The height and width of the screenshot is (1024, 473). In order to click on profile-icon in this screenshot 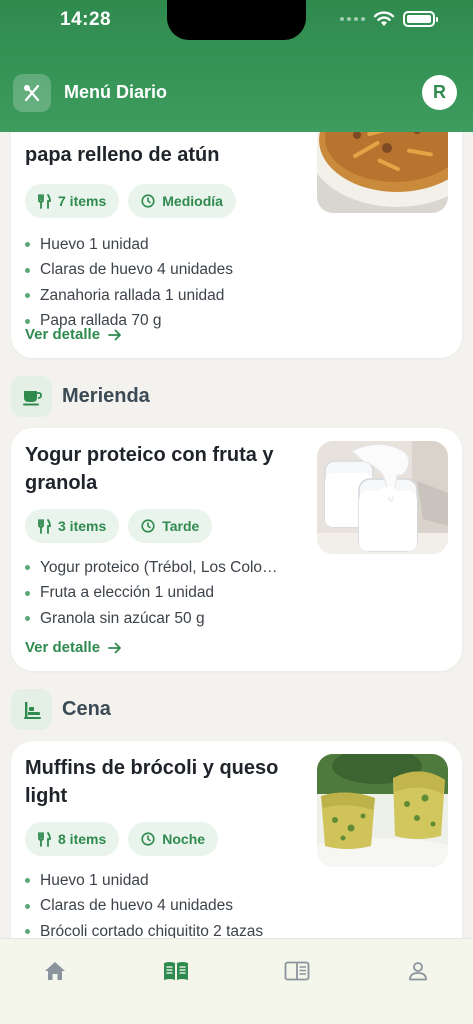, I will do `click(418, 971)`.